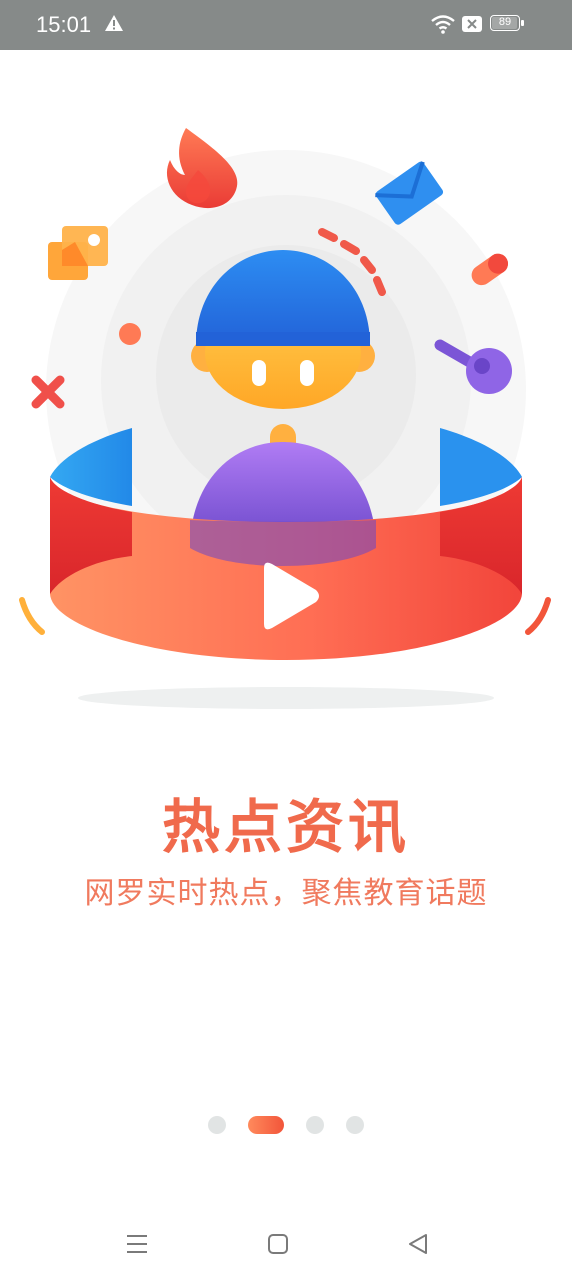  I want to click on decor-dot, so click(130, 334).